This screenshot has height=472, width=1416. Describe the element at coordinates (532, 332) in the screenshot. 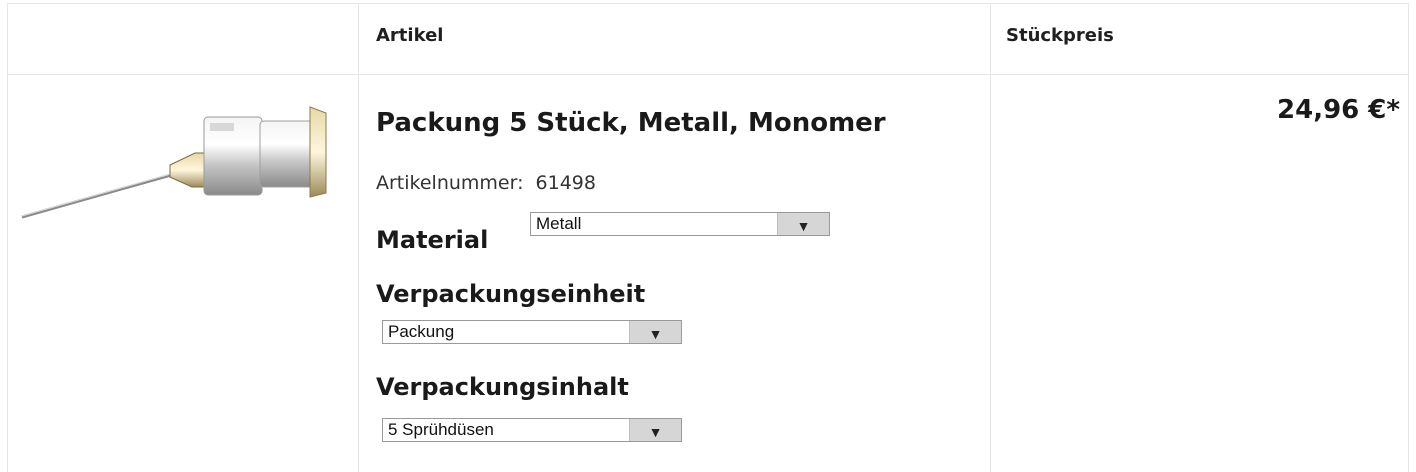

I see `verpackungseinheit-select: Packung ▼` at that location.